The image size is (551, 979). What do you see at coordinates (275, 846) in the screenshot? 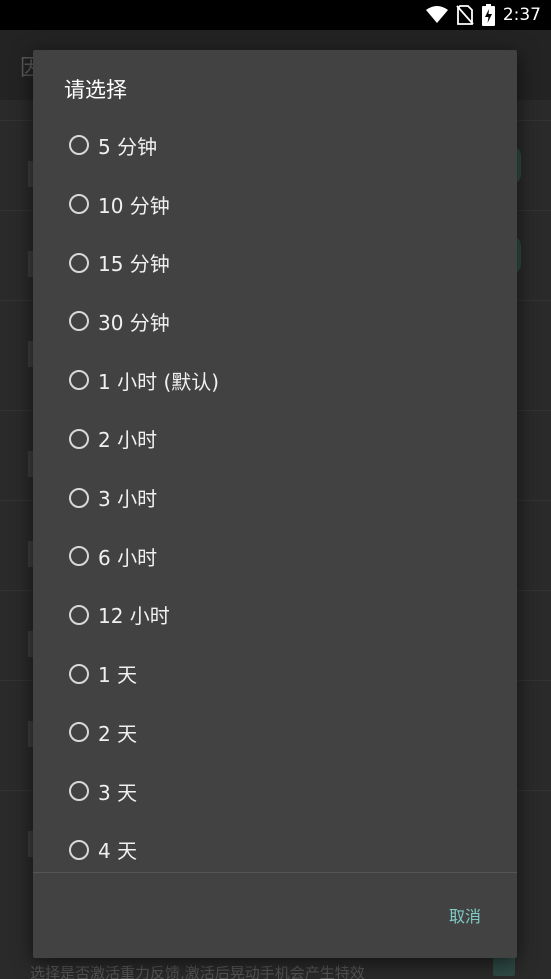
I see `option-4-days: 4 天` at bounding box center [275, 846].